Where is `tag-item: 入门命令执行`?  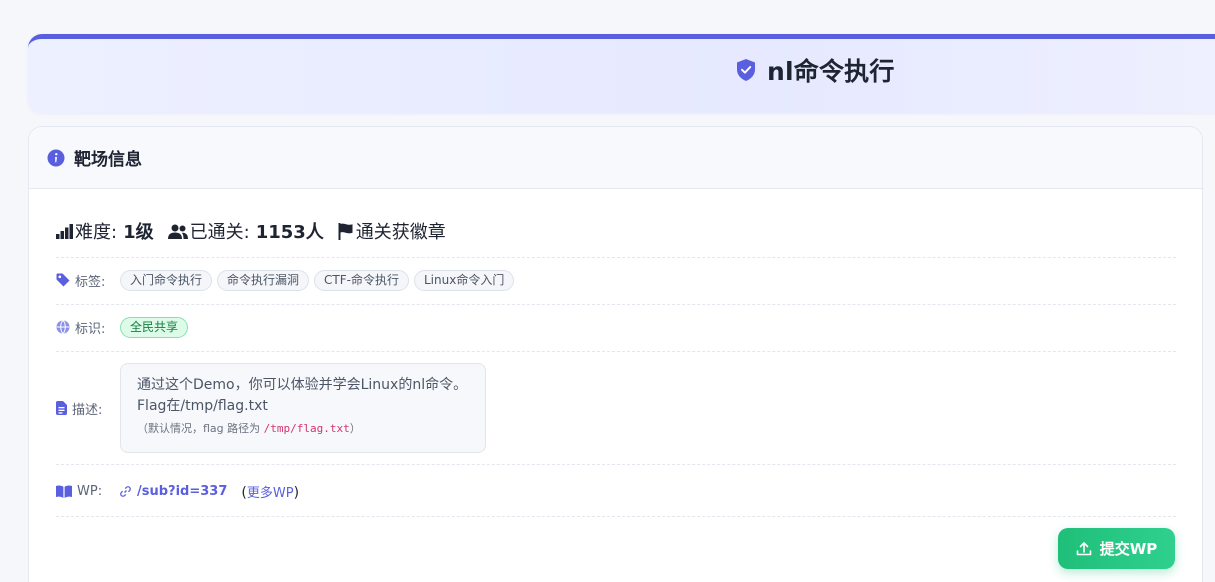
tag-item: 入门命令执行 is located at coordinates (166, 280).